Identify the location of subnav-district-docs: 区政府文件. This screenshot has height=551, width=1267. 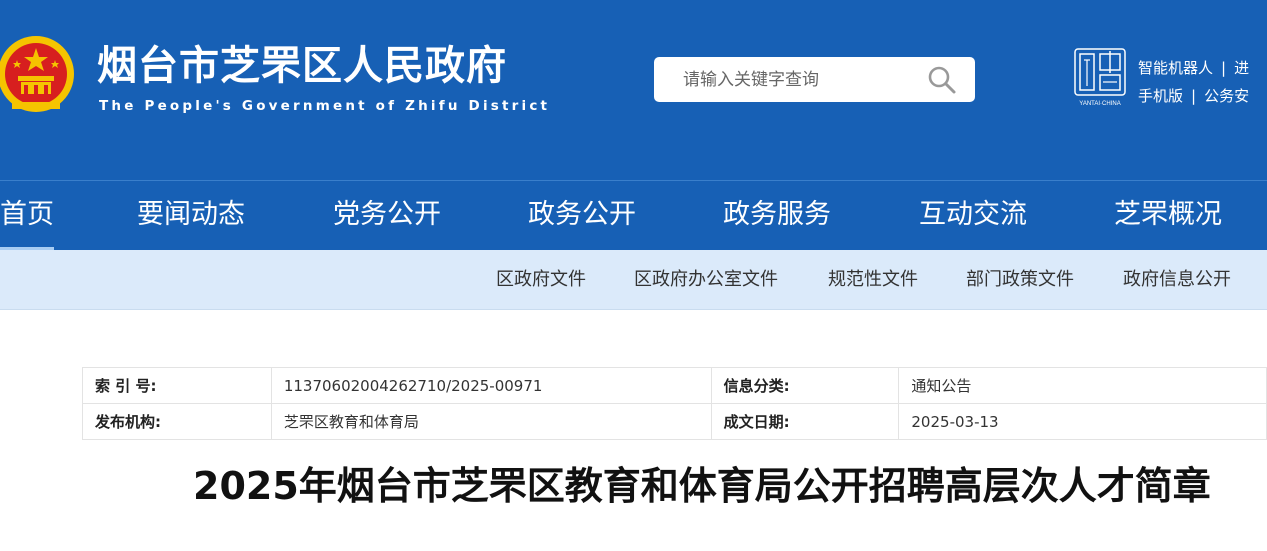
(541, 280).